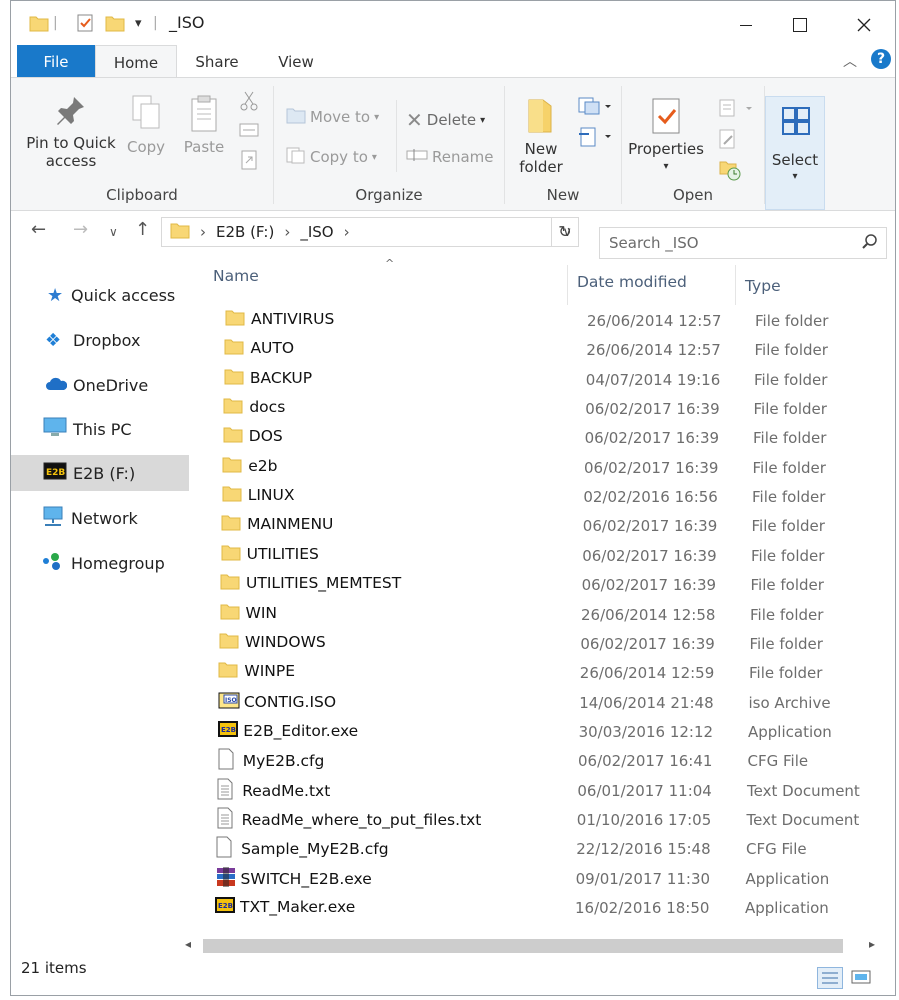 The height and width of the screenshot is (1000, 899). I want to click on delete-icon: ✕, so click(414, 120).